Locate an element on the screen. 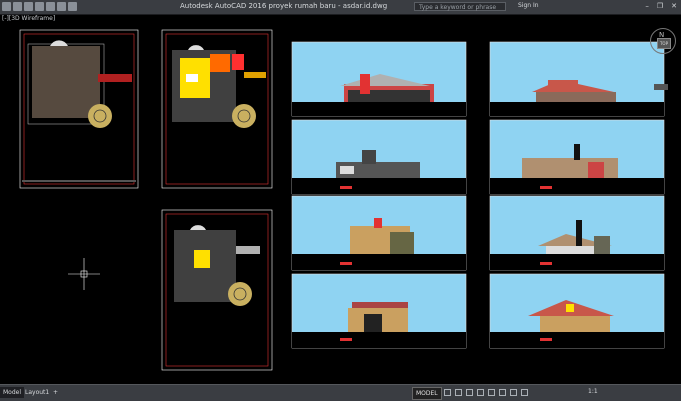  window-controls: – ❐ ✕ is located at coordinates (661, 6).